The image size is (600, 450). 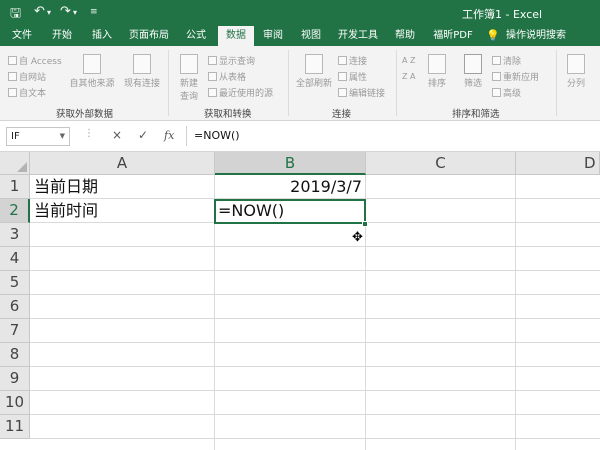 I want to click on from-web-button: 自网站, so click(x=27, y=76).